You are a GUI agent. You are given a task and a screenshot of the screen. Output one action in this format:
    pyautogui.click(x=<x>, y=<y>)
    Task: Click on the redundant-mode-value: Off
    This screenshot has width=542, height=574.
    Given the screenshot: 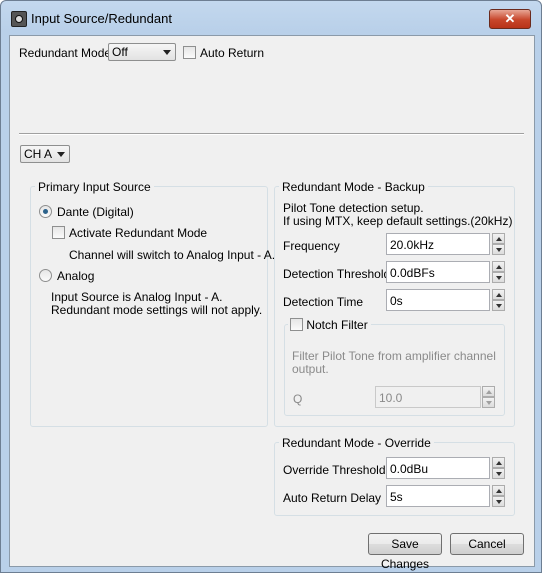 What is the action you would take?
    pyautogui.click(x=120, y=52)
    